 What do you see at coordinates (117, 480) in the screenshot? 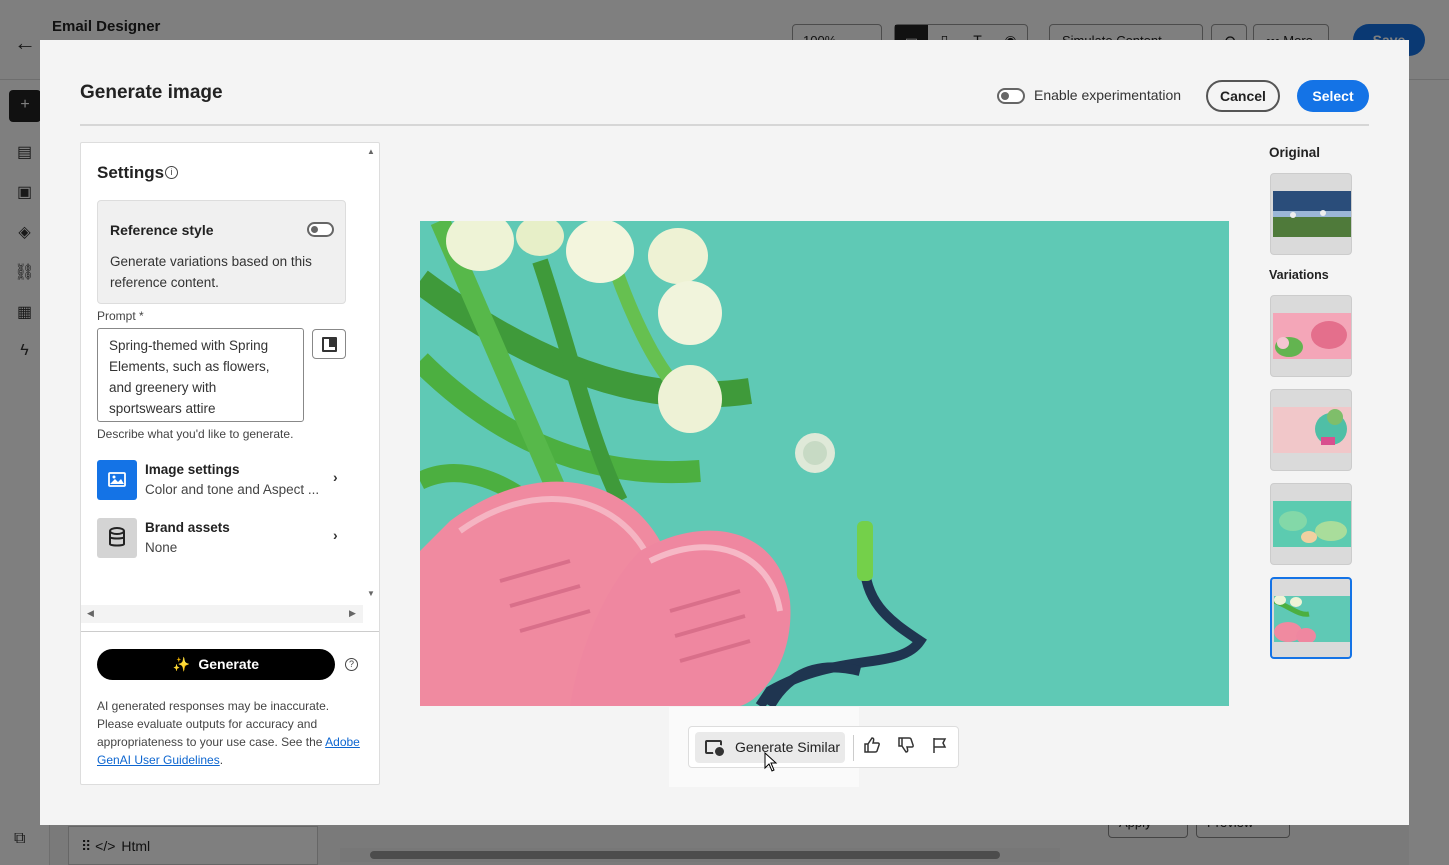
I see `image-icon` at bounding box center [117, 480].